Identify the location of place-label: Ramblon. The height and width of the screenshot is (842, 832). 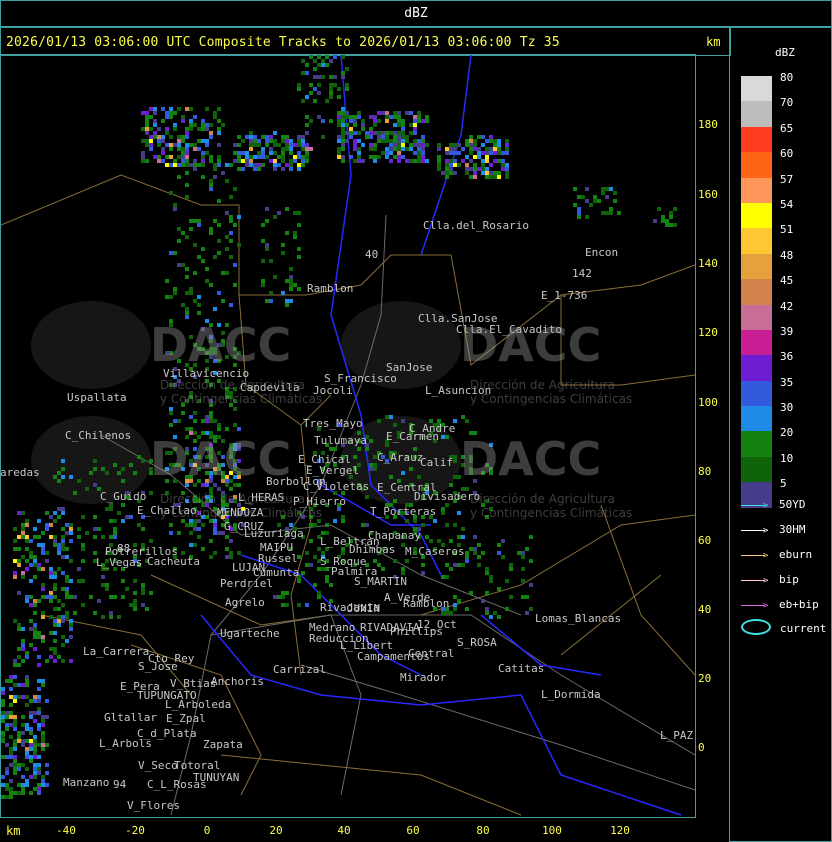
(426, 603).